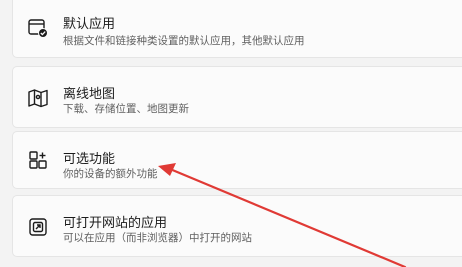 This screenshot has height=267, width=462. What do you see at coordinates (38, 162) in the screenshot?
I see `optional-features-icon` at bounding box center [38, 162].